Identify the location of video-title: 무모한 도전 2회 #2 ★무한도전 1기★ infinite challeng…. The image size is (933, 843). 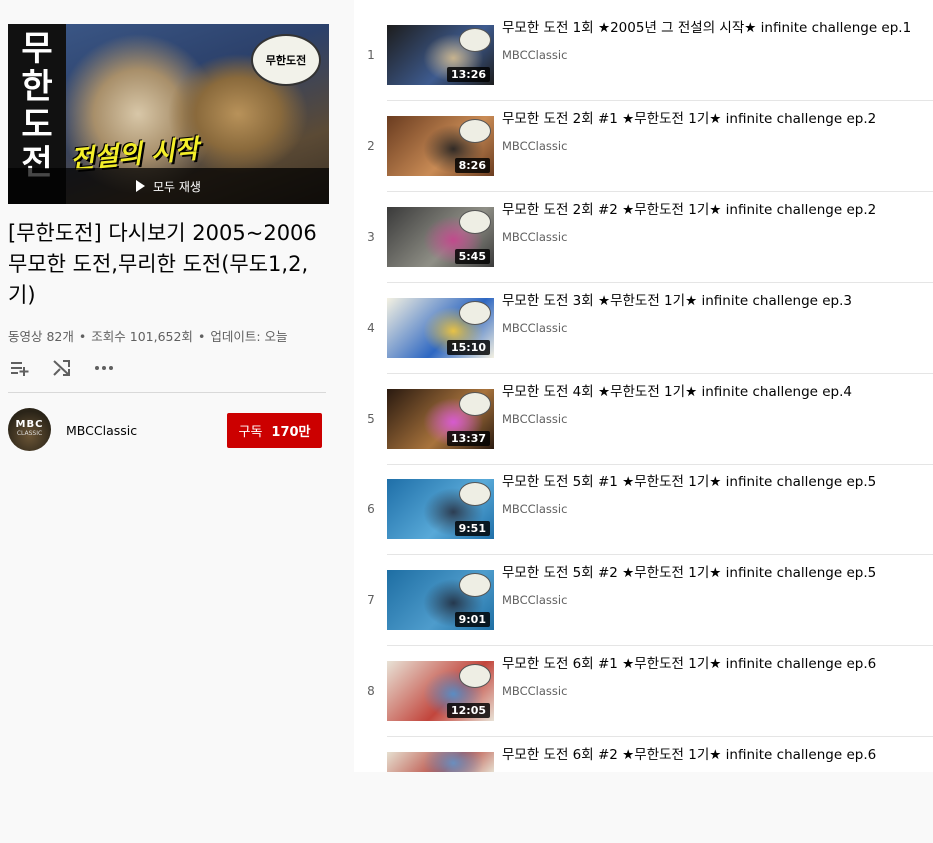
(717, 210).